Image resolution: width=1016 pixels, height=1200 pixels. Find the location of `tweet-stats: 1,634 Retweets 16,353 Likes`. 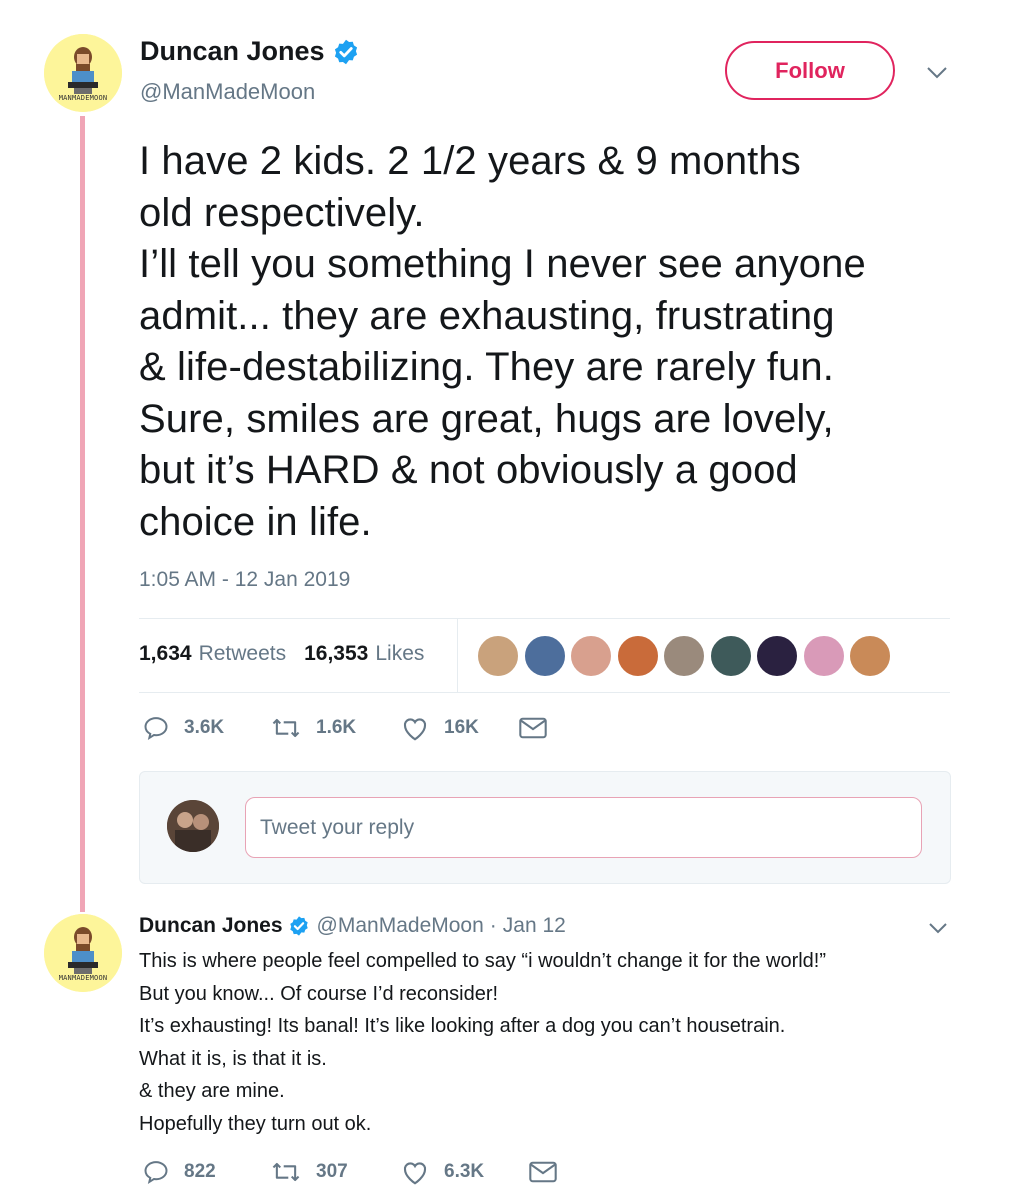

tweet-stats: 1,634 Retweets 16,353 Likes is located at coordinates (290, 654).